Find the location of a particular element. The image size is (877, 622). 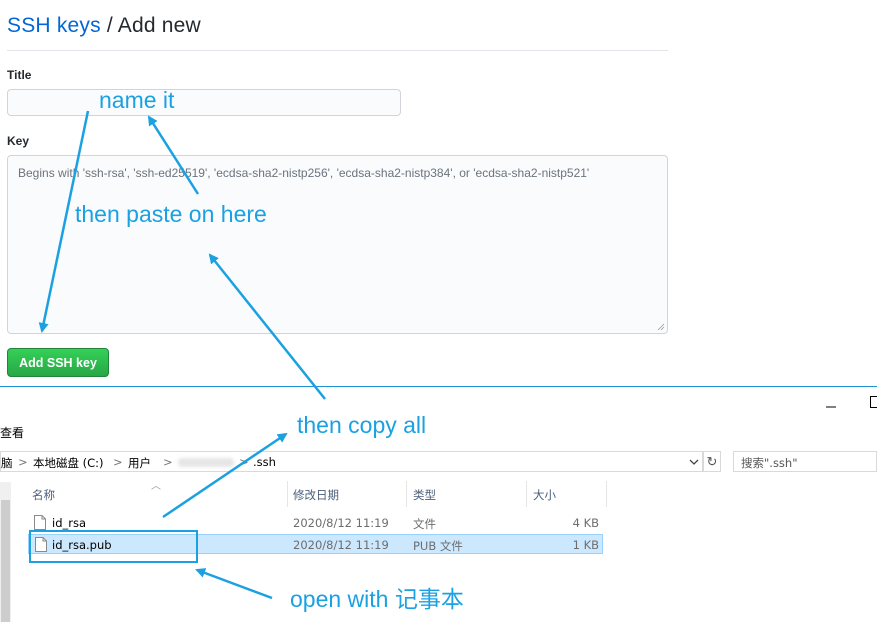

annotation-paste-here: then paste on here is located at coordinates (171, 214).